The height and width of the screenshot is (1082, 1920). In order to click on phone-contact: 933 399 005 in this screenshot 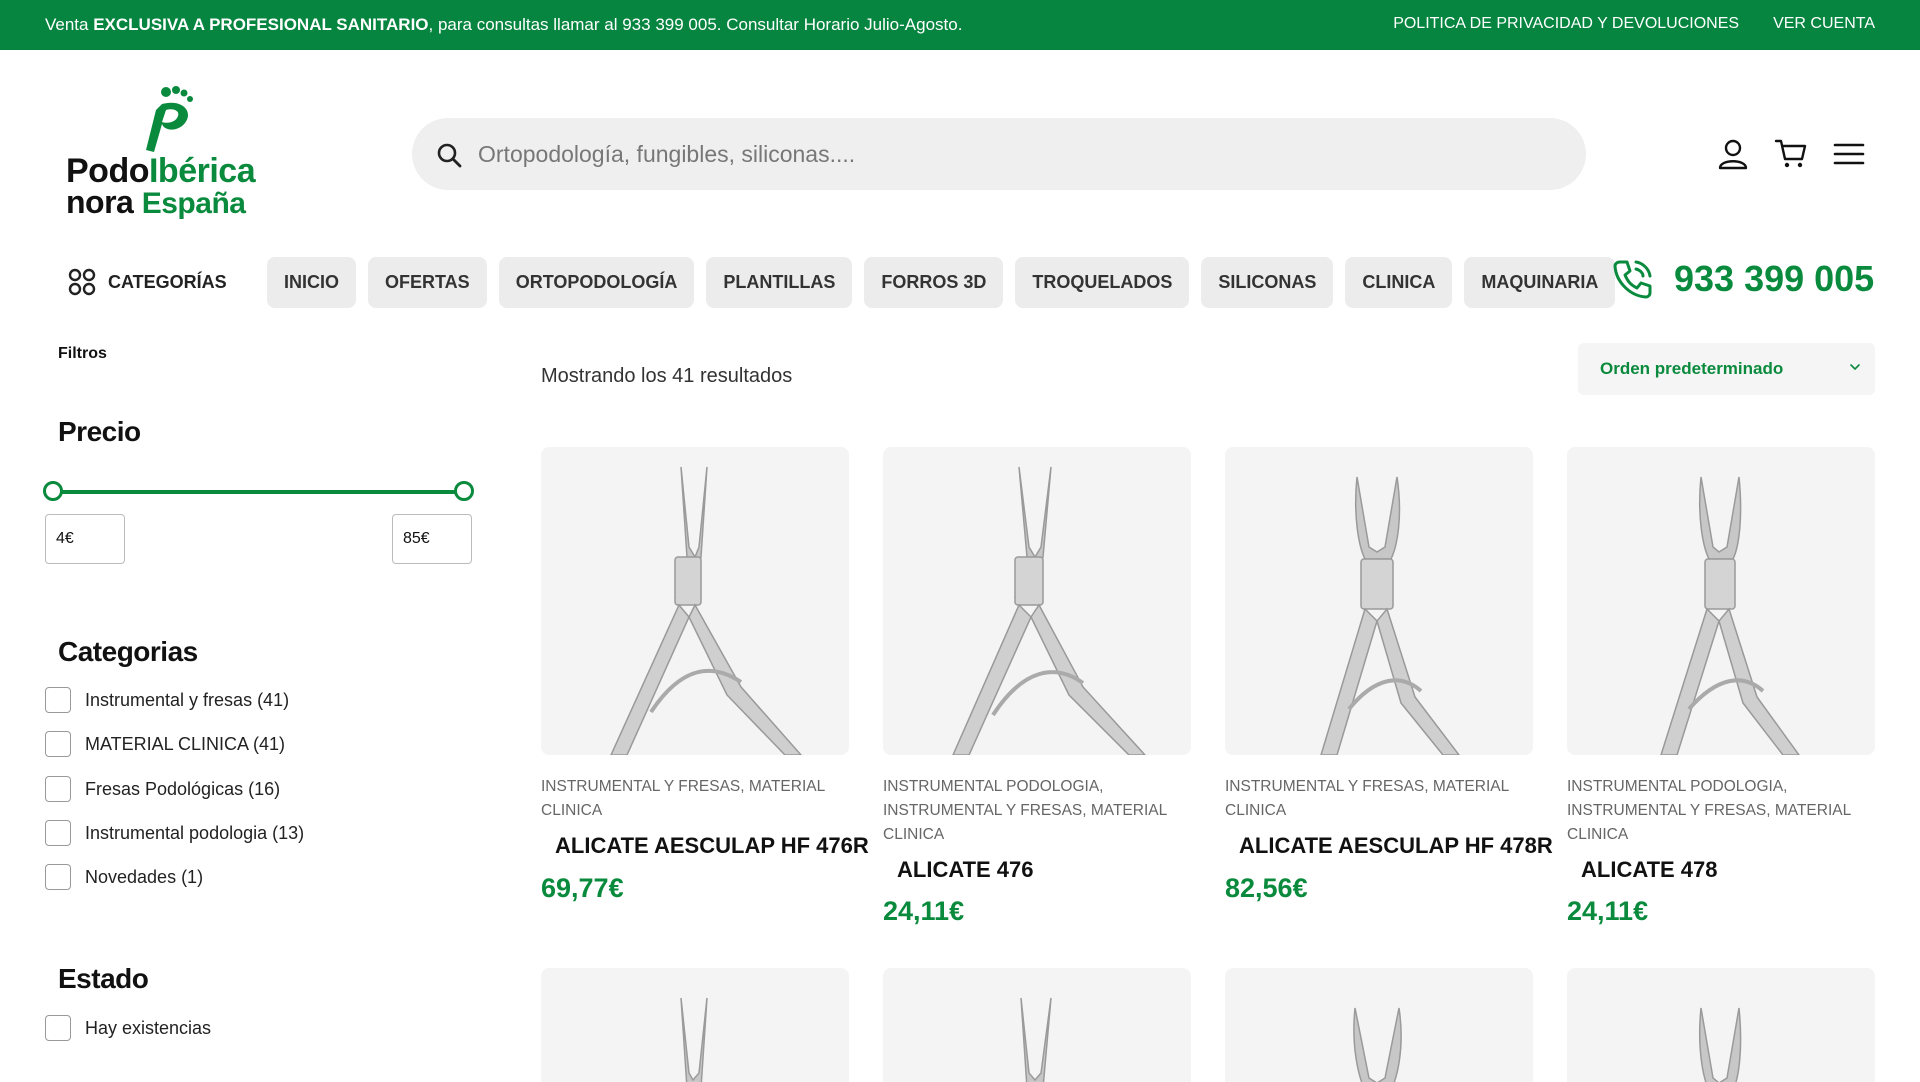, I will do `click(1743, 279)`.